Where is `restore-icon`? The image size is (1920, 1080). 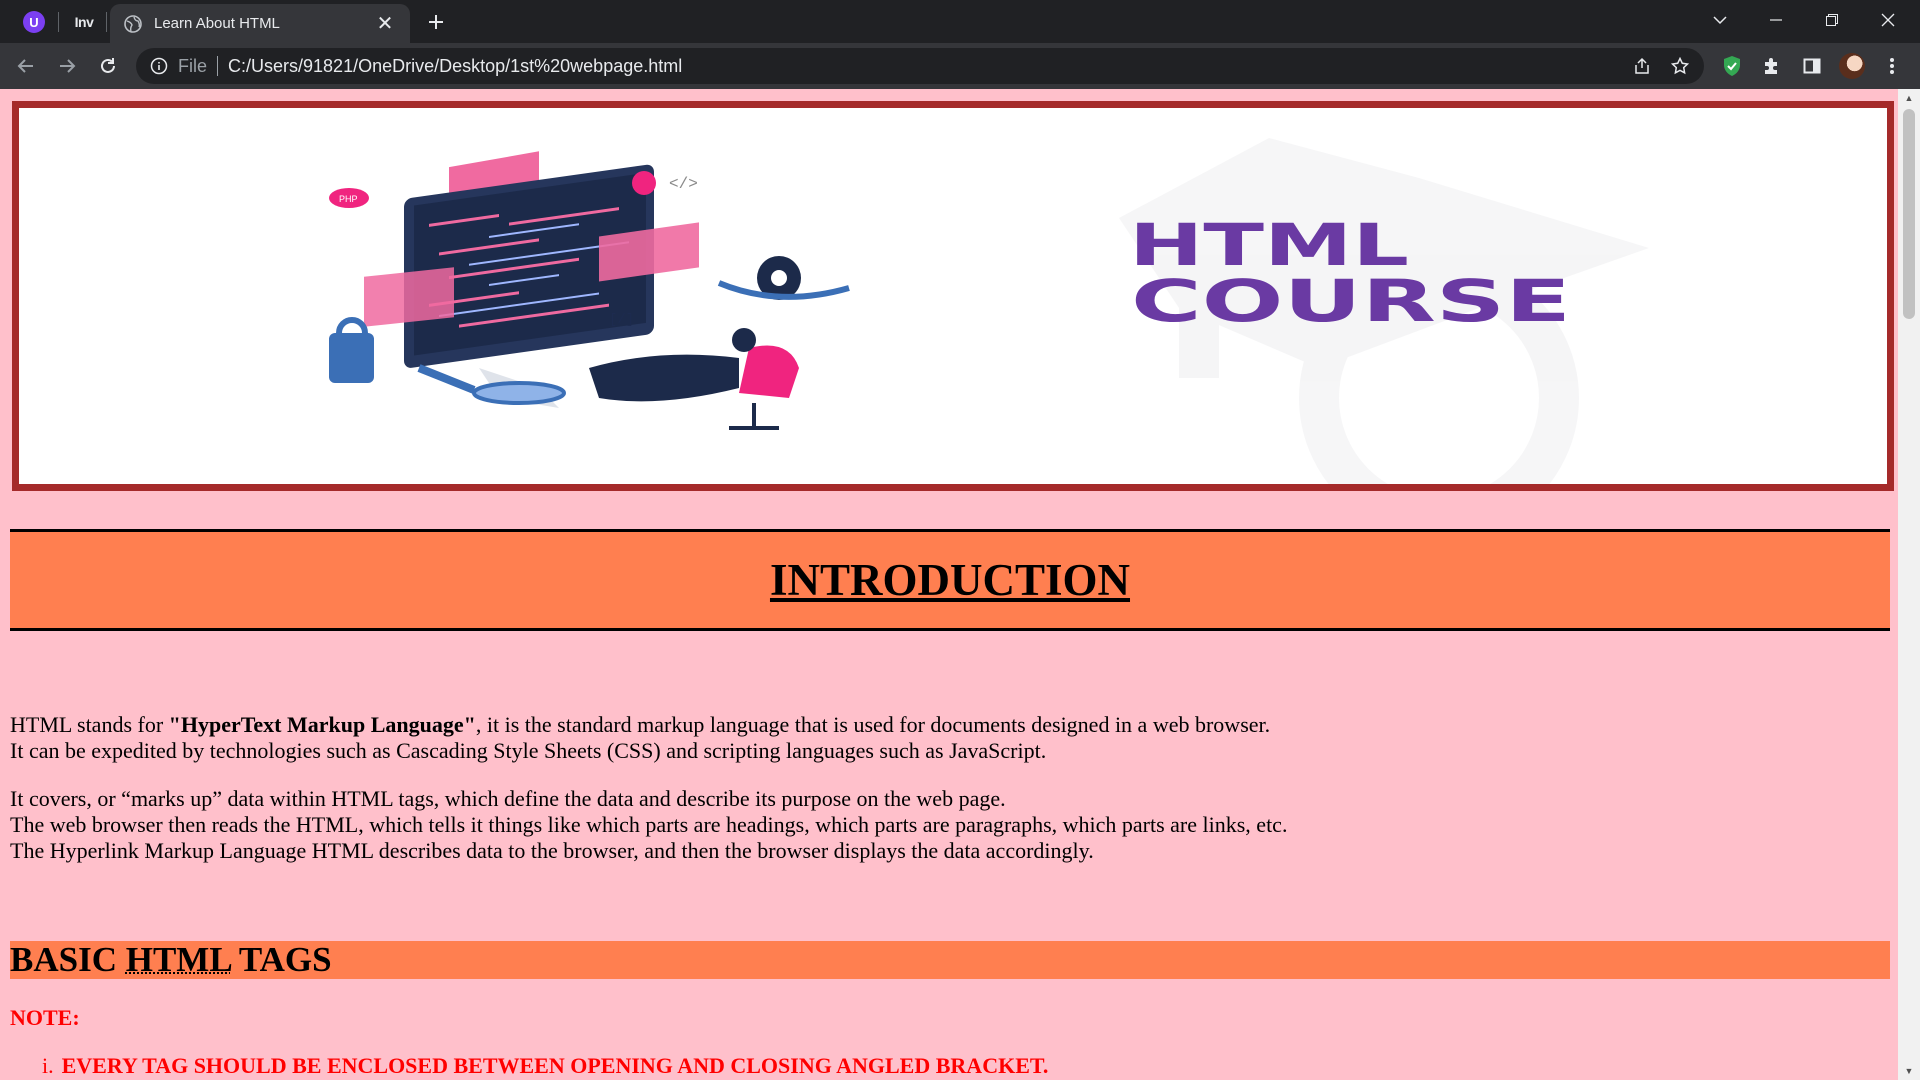
restore-icon is located at coordinates (1832, 20).